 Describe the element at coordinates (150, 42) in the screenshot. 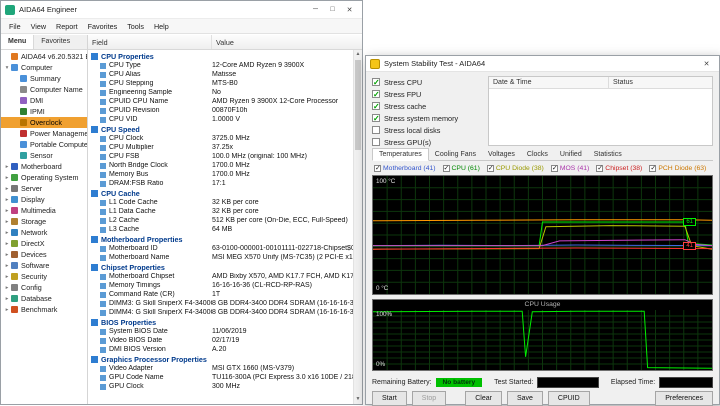

I see `field-column-header: Field` at that location.